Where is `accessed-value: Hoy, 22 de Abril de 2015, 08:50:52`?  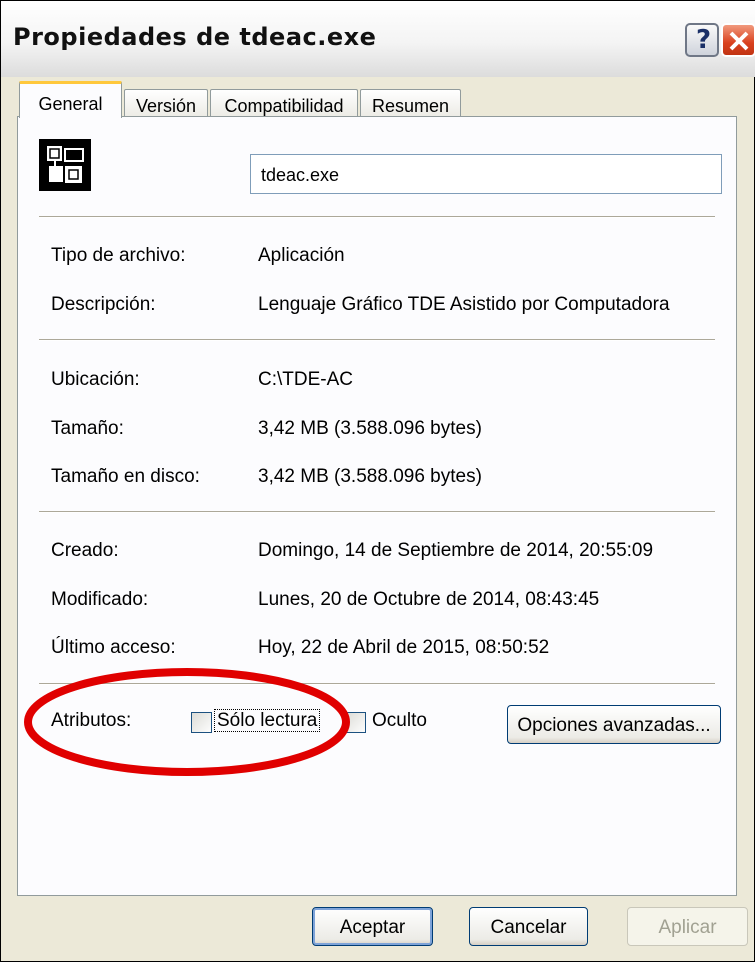 accessed-value: Hoy, 22 de Abril de 2015, 08:50:52 is located at coordinates (404, 647).